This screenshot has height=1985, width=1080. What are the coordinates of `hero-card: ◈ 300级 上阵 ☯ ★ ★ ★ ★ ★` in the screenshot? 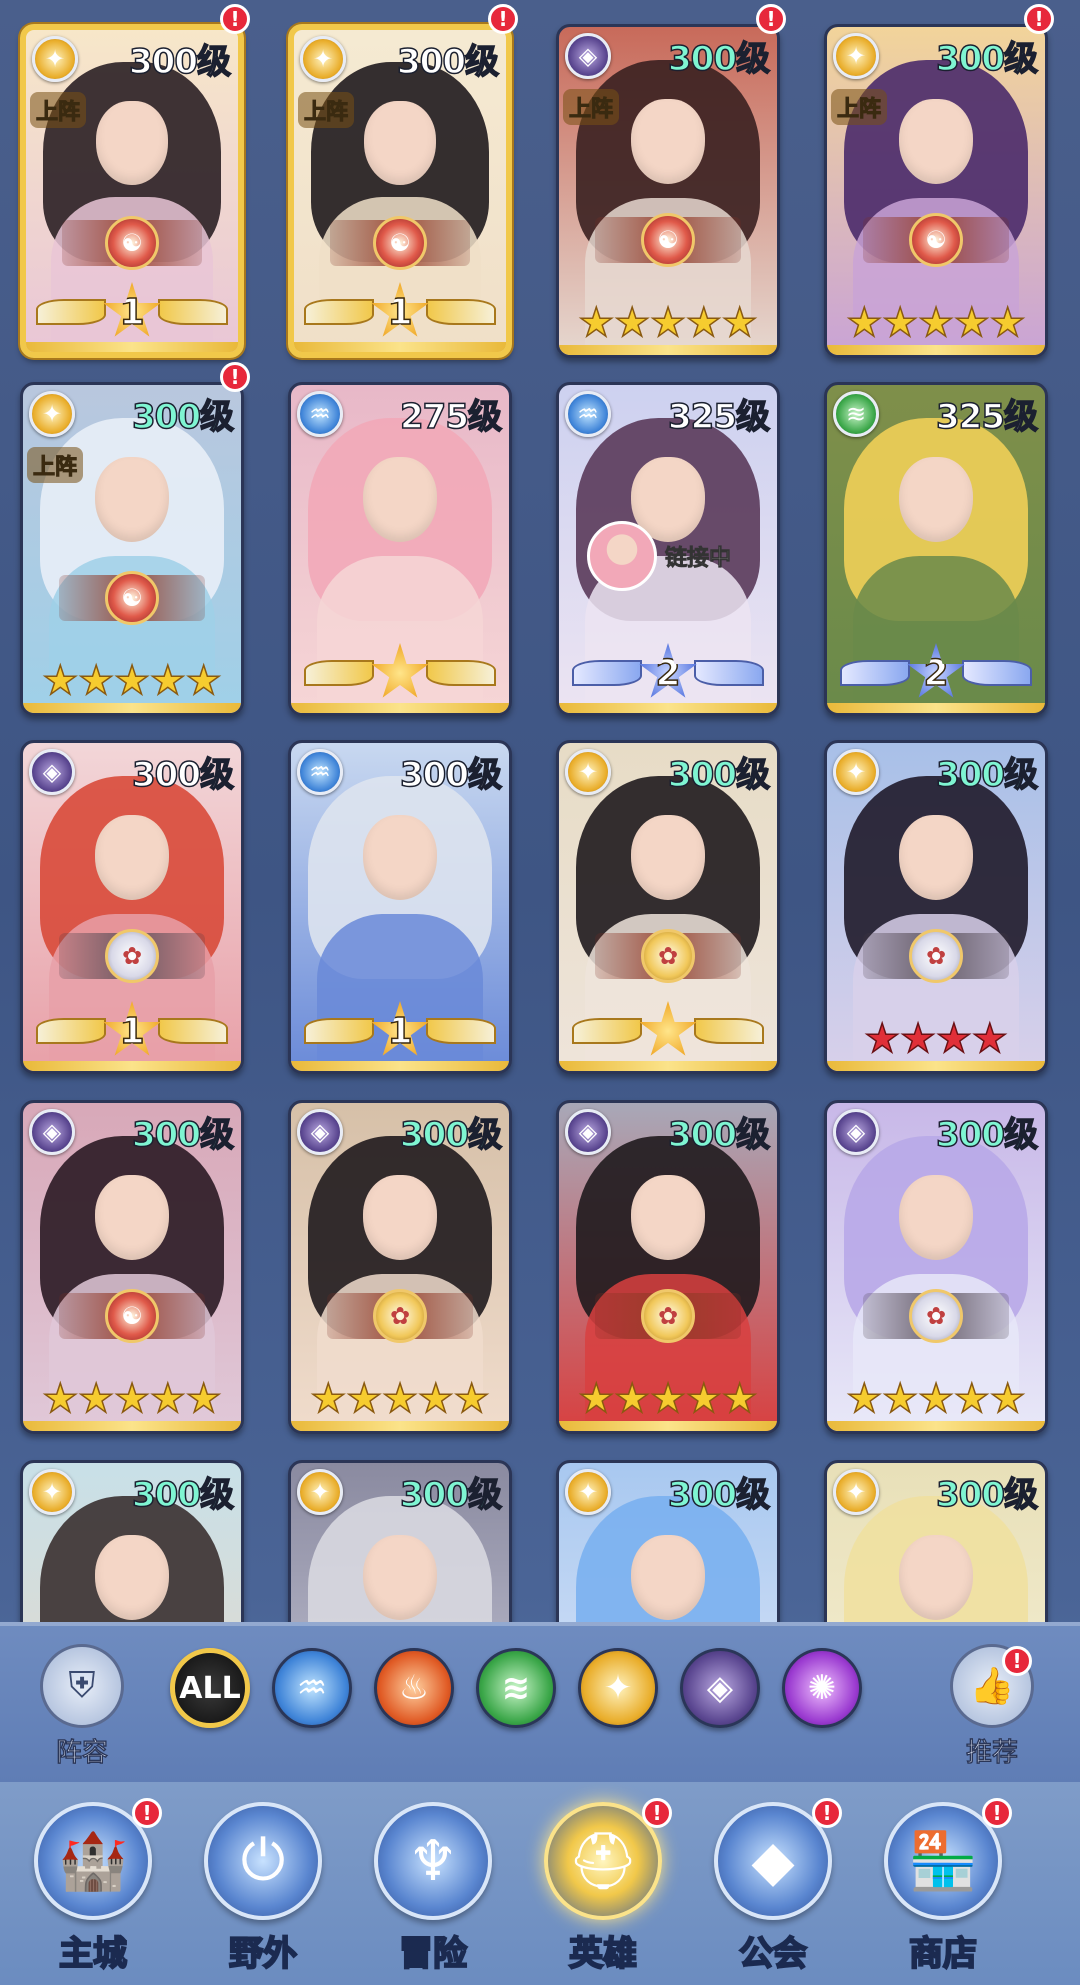 It's located at (668, 191).